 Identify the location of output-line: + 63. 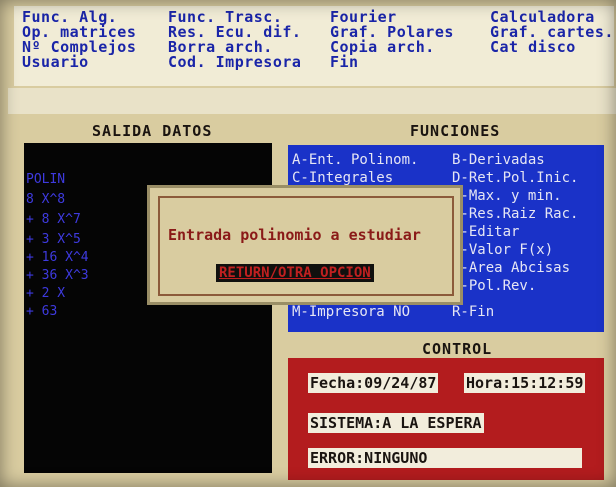
(42, 311).